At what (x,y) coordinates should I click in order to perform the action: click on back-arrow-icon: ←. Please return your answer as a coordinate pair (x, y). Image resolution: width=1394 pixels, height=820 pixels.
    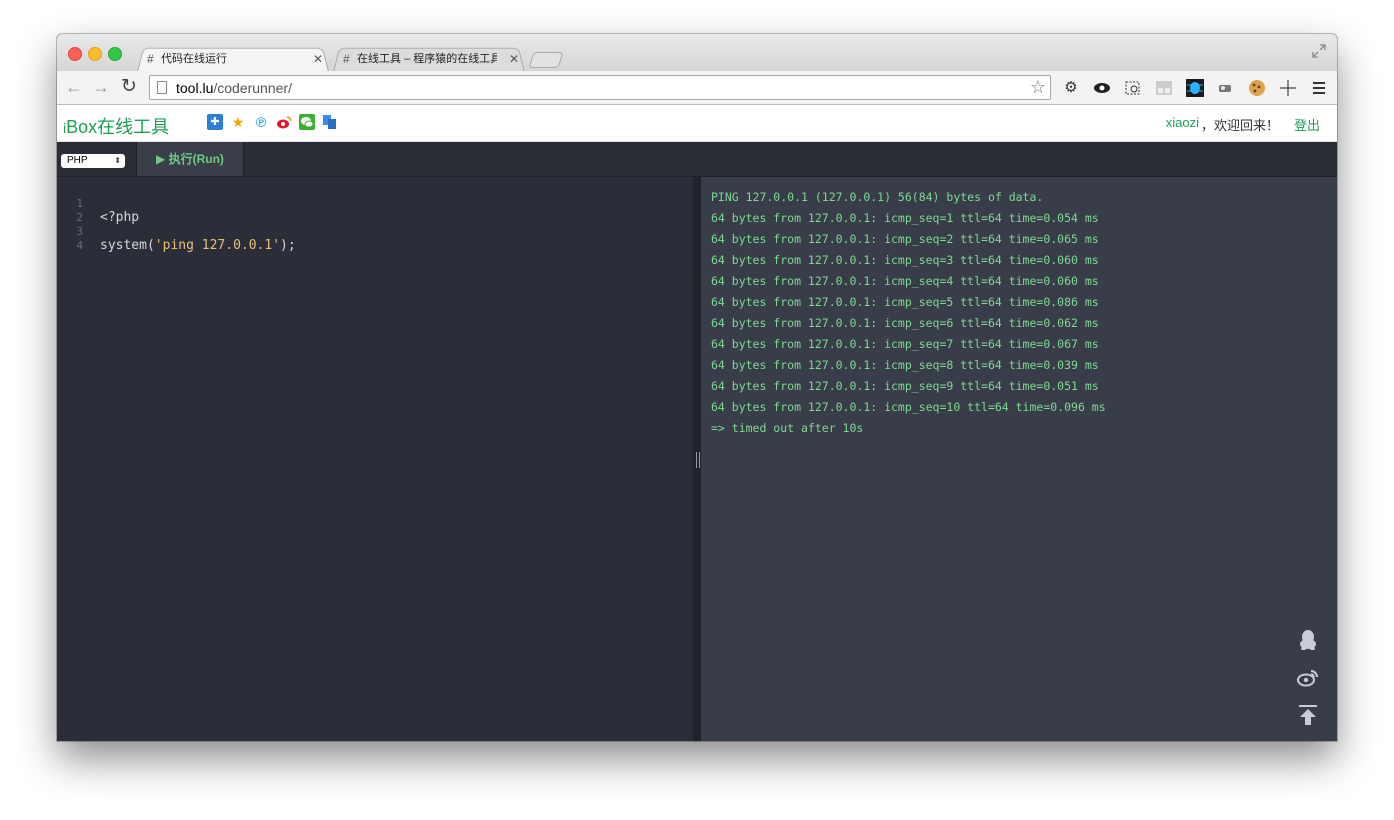
    Looking at the image, I should click on (74, 87).